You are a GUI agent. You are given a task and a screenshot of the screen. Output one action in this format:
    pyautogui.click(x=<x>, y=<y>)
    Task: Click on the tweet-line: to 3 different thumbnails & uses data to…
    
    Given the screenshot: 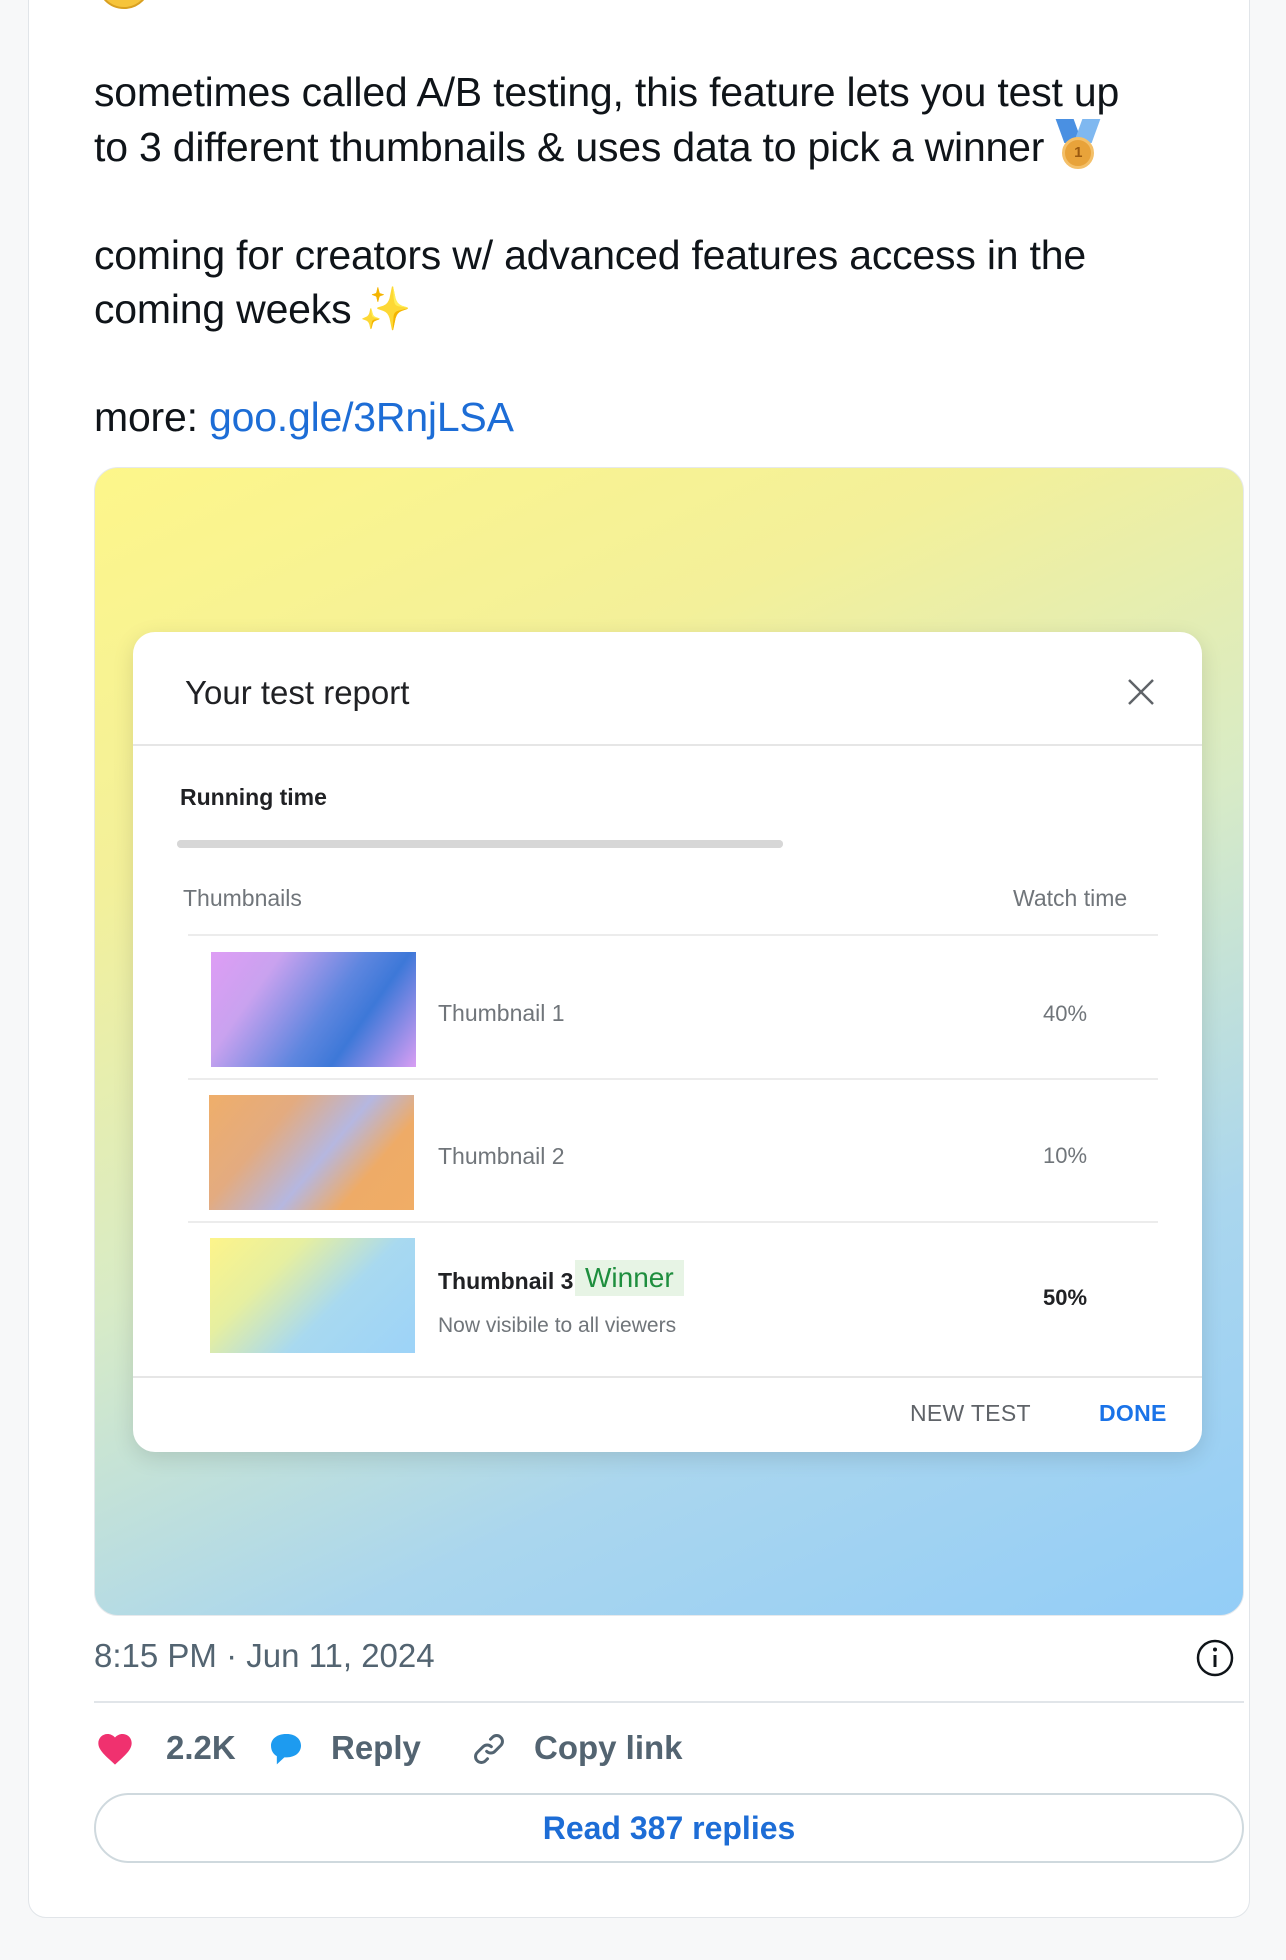 What is the action you would take?
    pyautogui.click(x=664, y=146)
    